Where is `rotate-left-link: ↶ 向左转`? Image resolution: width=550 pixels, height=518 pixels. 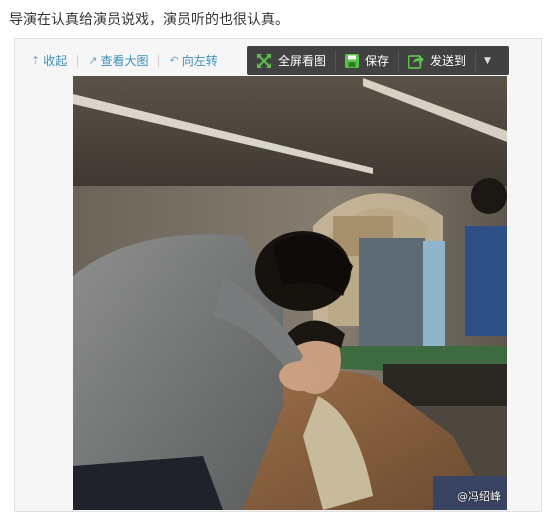 rotate-left-link: ↶ 向左转 is located at coordinates (193, 60).